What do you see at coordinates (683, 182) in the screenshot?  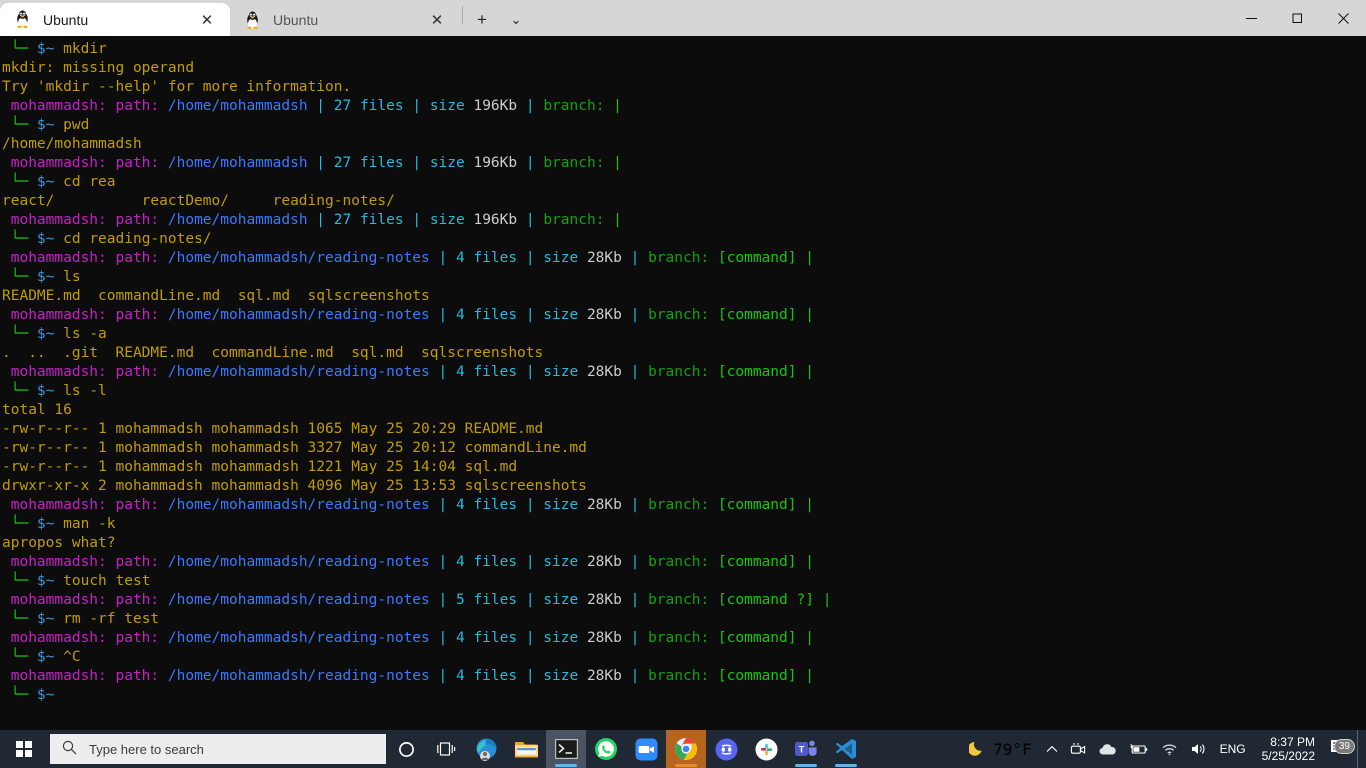 I see `terminal-command-line: └─ $~ cd rea` at bounding box center [683, 182].